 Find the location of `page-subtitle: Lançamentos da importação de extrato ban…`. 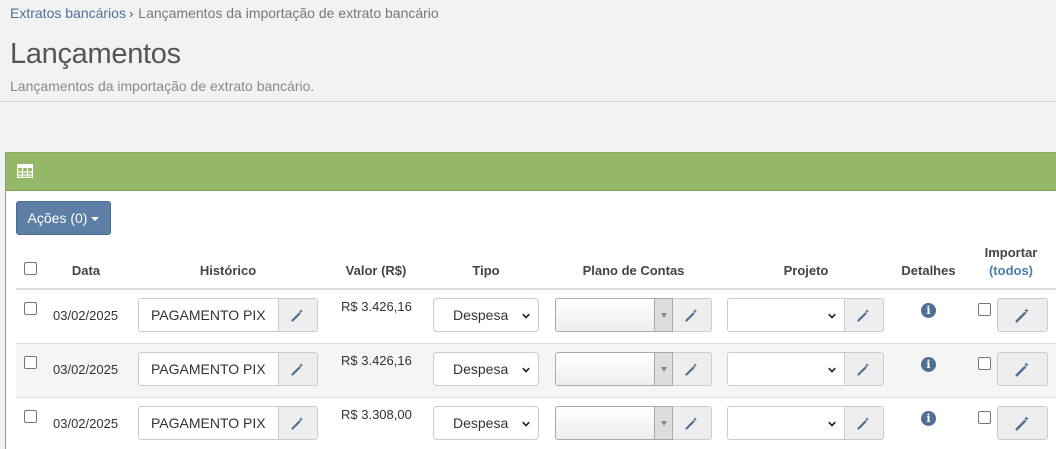

page-subtitle: Lançamentos da importação de extrato ban… is located at coordinates (162, 86).